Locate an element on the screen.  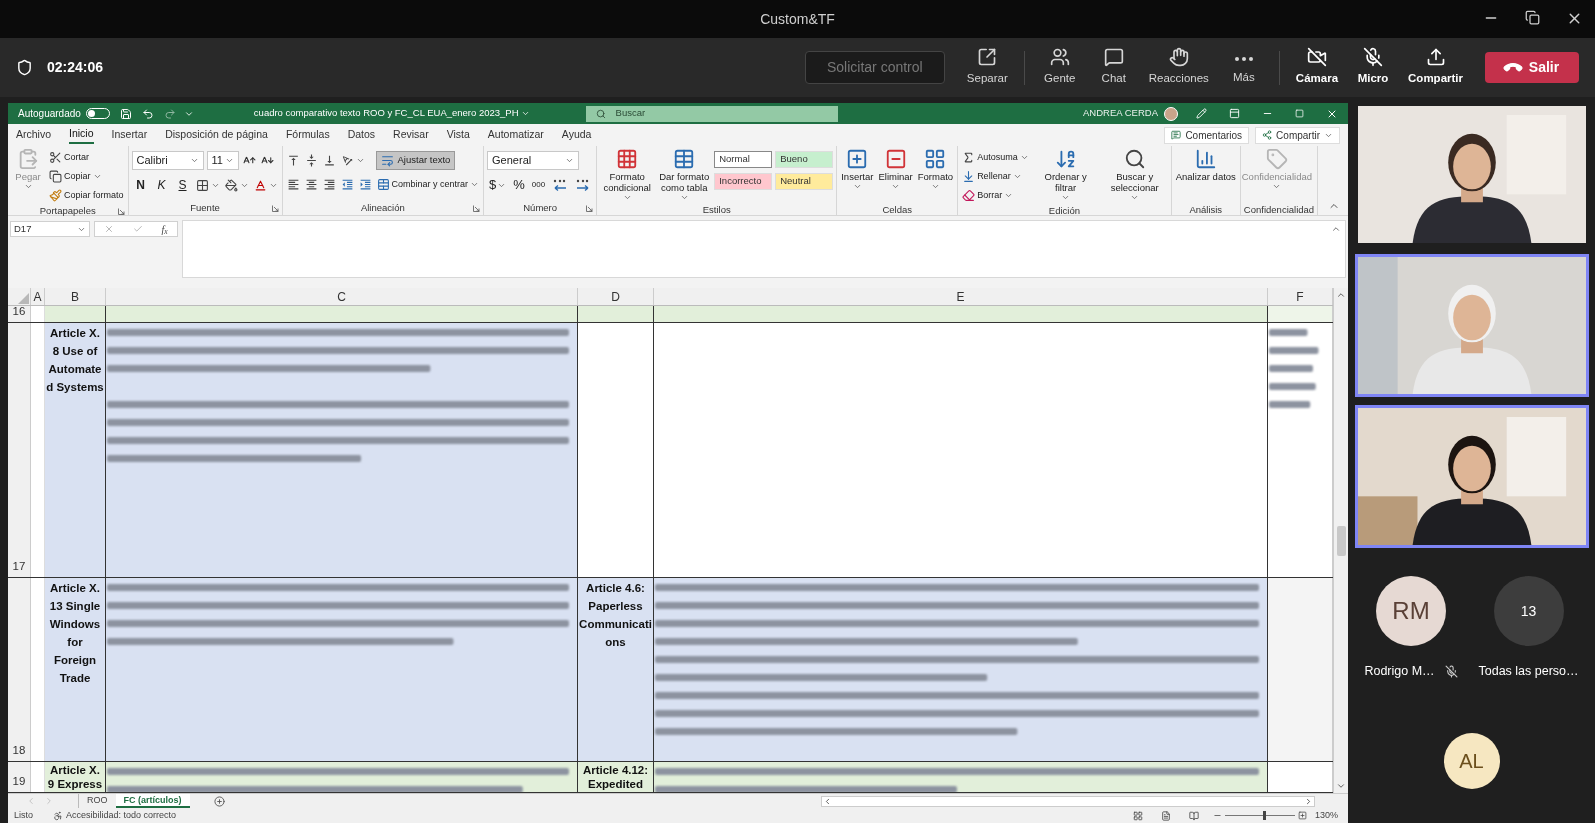
ribbon-button: Formato is located at coordinates (935, 176).